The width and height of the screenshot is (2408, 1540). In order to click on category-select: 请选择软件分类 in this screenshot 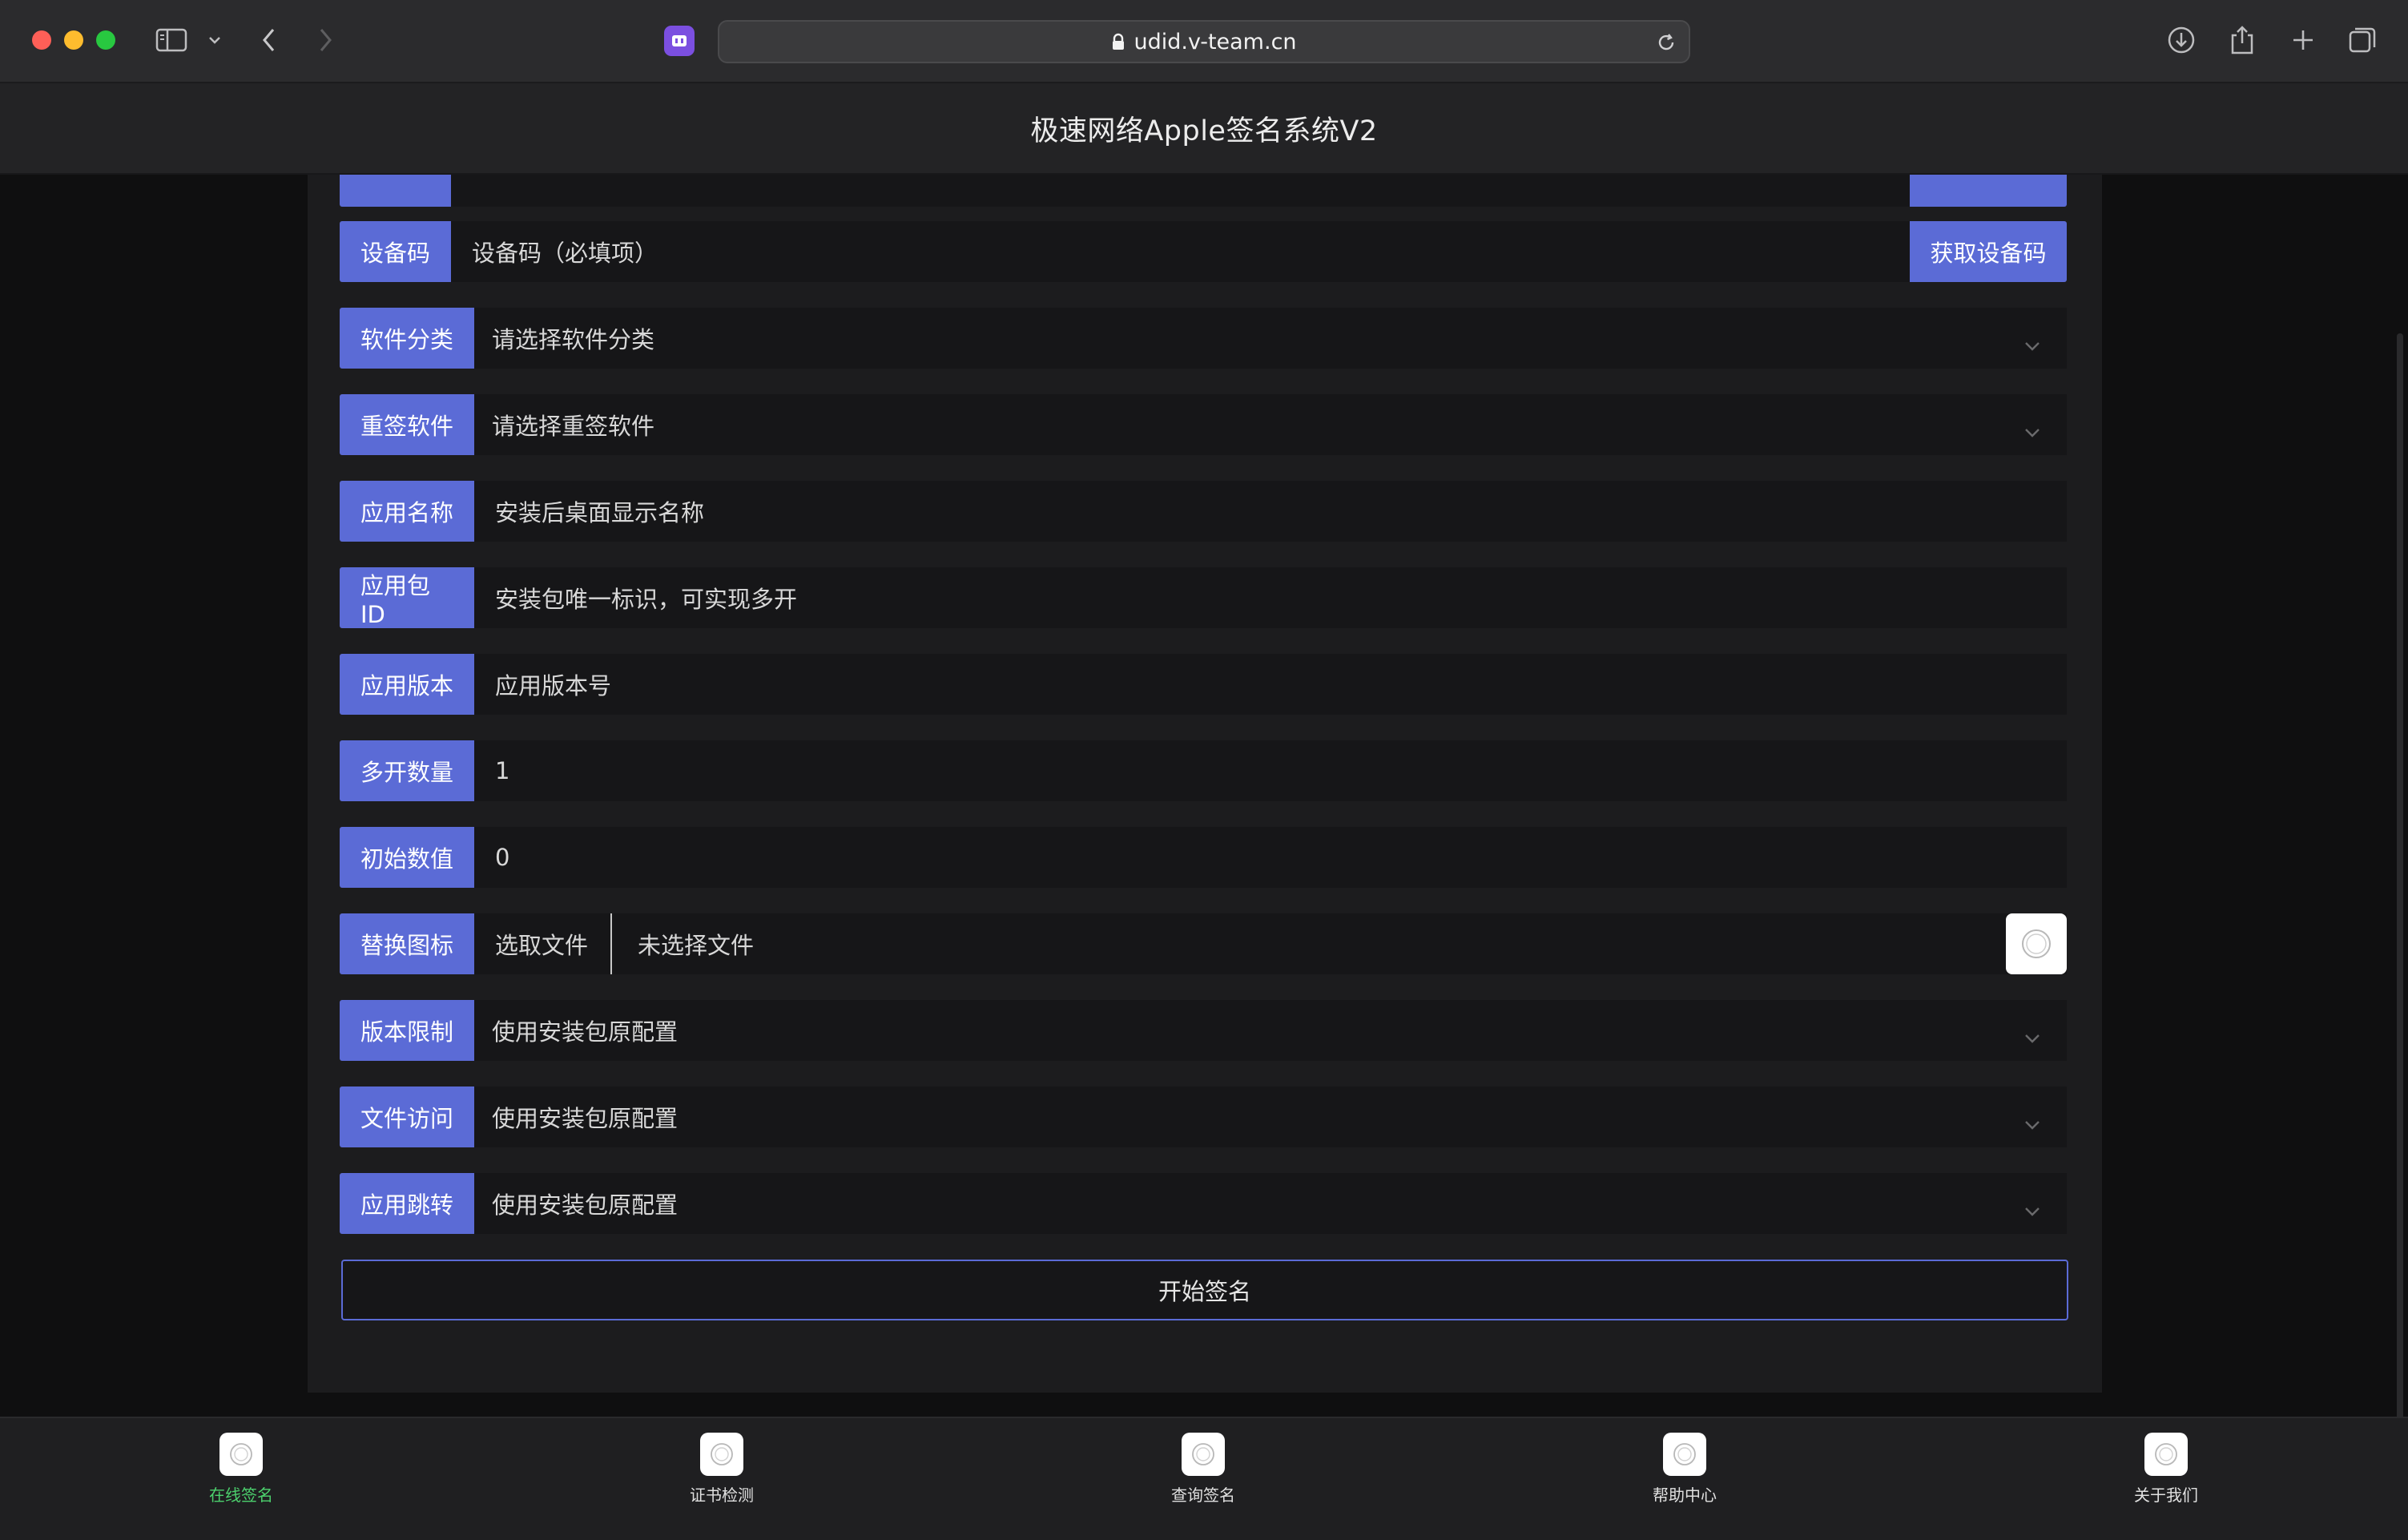, I will do `click(1270, 339)`.